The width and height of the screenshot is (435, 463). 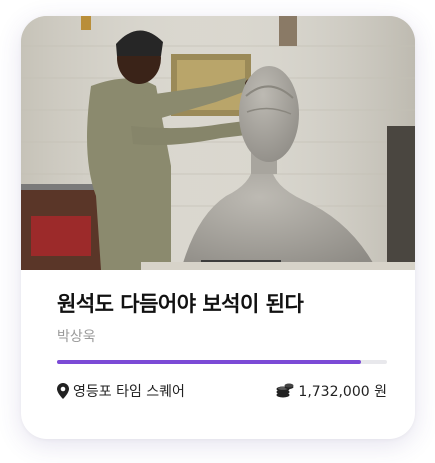 I want to click on coin-stack-icon, so click(x=285, y=391).